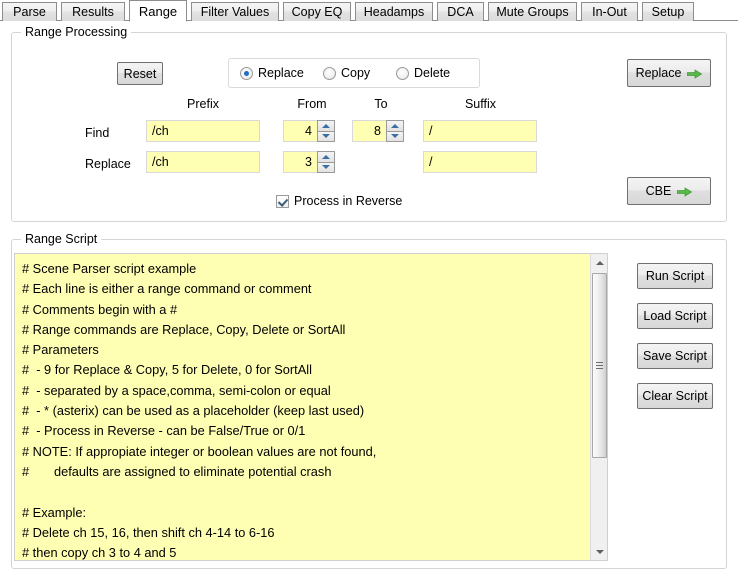  What do you see at coordinates (76, 32) in the screenshot?
I see `range-processing-caption: Range Processing` at bounding box center [76, 32].